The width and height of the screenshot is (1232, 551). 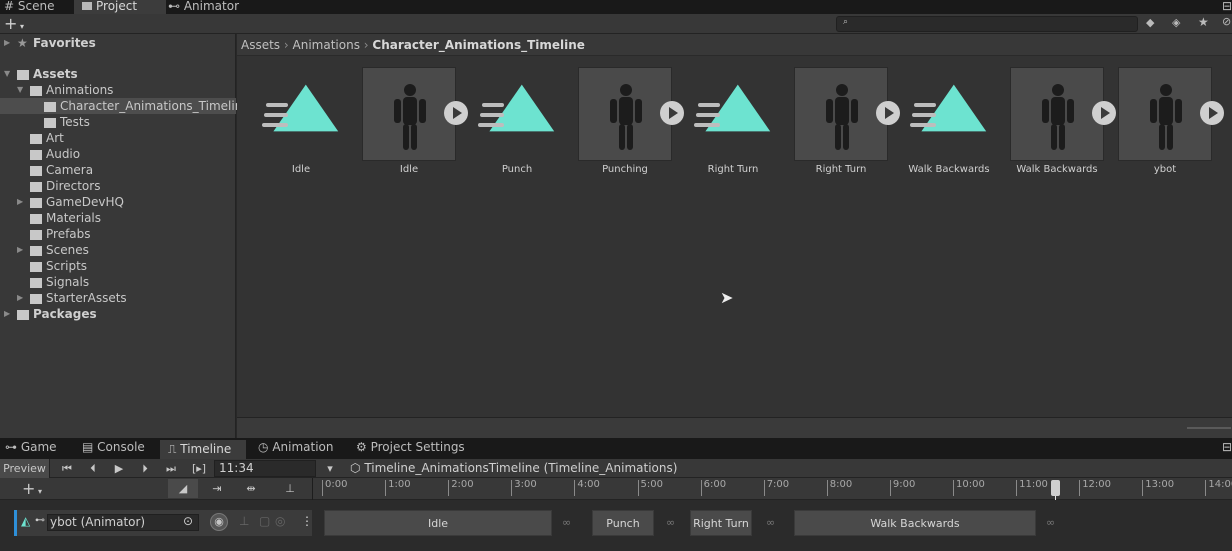 I want to click on folder-open-icon, so click(x=36, y=91).